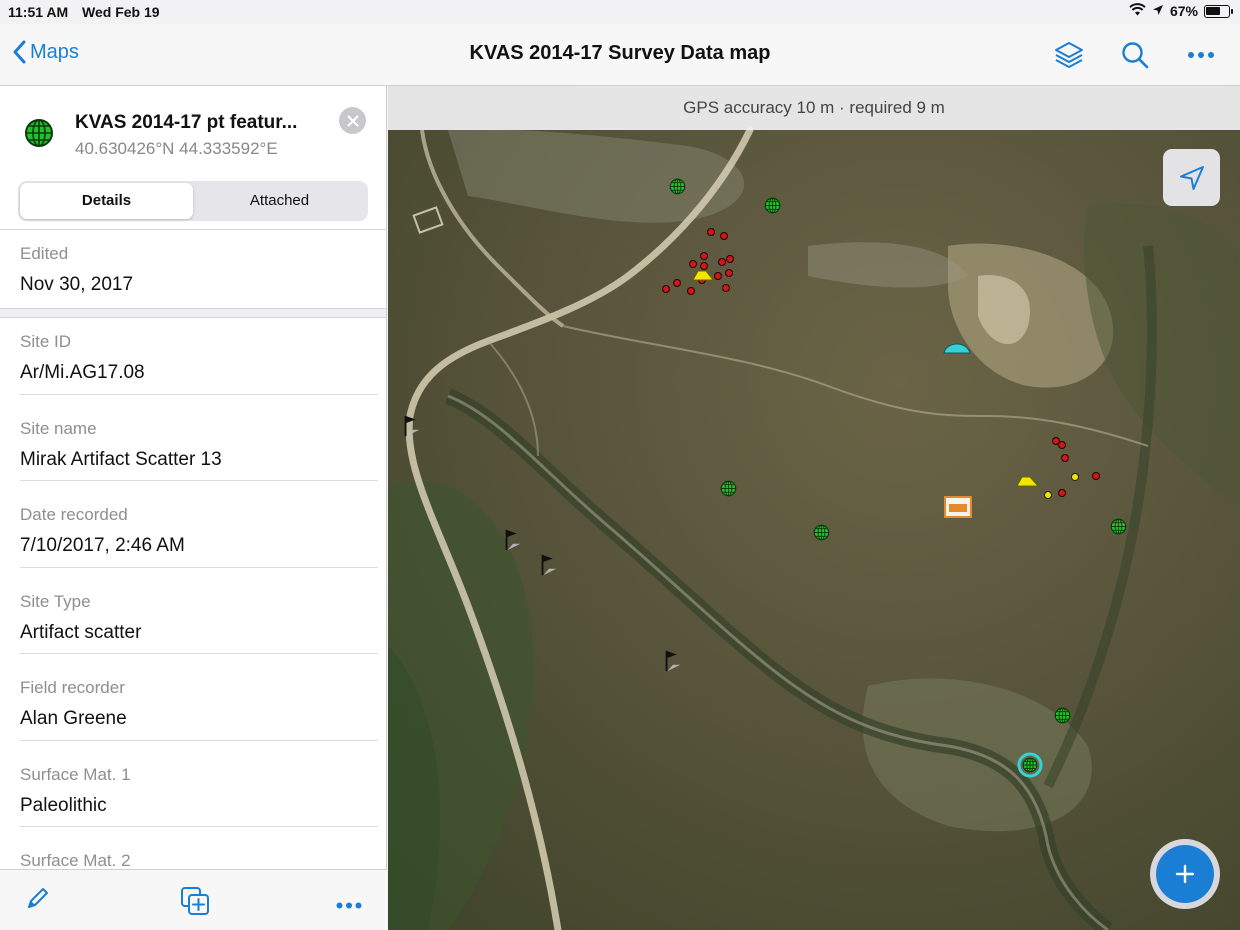 The width and height of the screenshot is (1240, 930). I want to click on search-button, so click(1135, 55).